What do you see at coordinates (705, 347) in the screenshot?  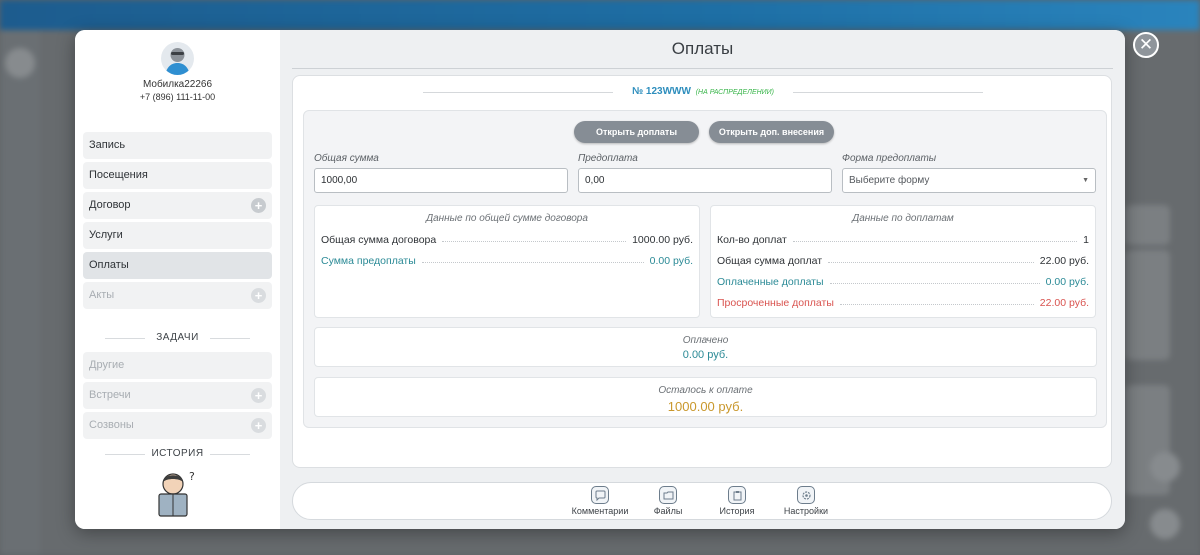 I see `paid-summary: Оплачено 0.00 руб.` at bounding box center [705, 347].